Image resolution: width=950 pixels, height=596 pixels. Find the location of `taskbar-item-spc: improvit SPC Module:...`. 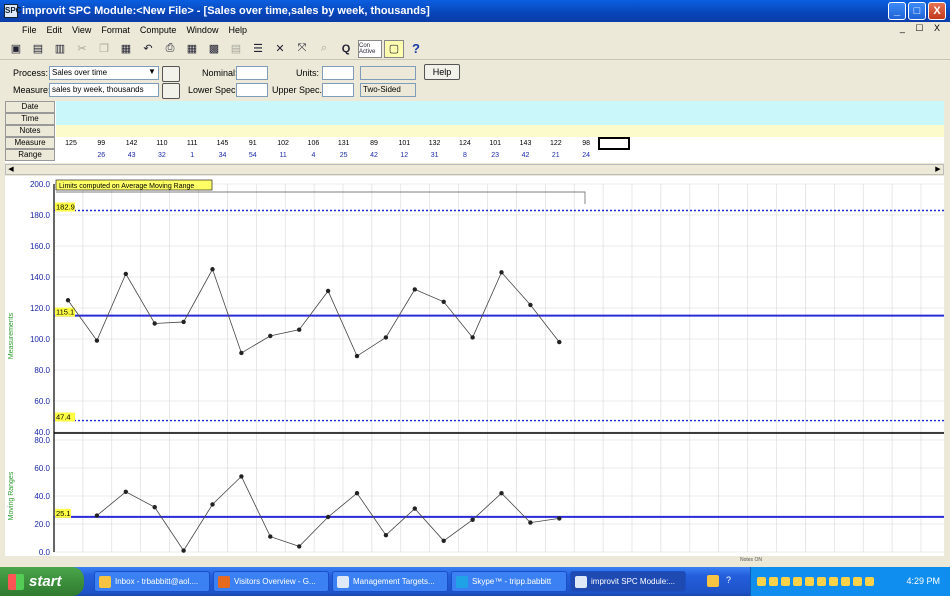

taskbar-item-spc: improvit SPC Module:... is located at coordinates (628, 581).